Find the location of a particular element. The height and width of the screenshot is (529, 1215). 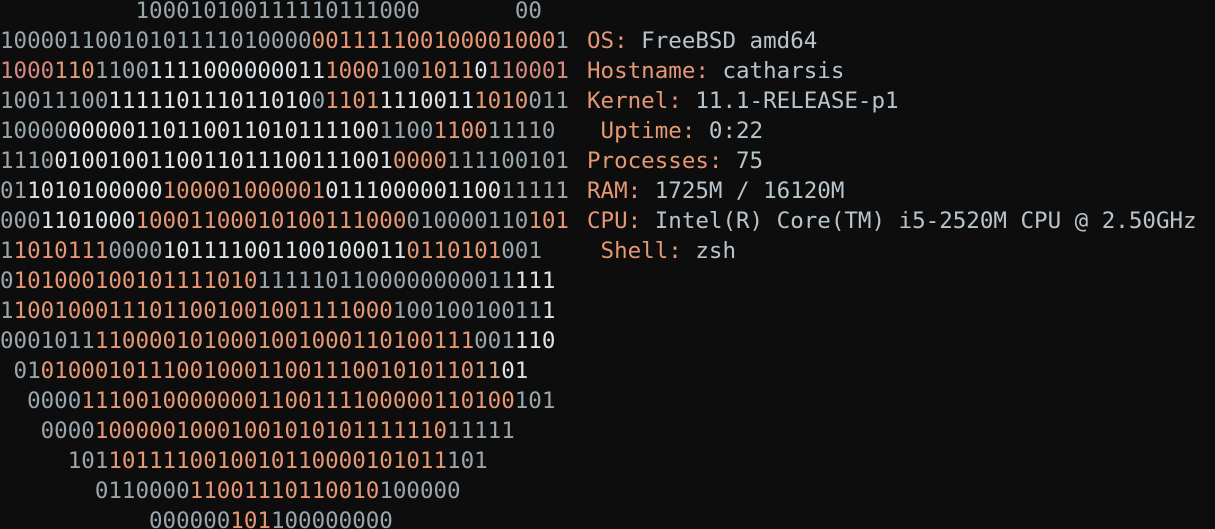

art-segment: 010000110 is located at coordinates (467, 221).